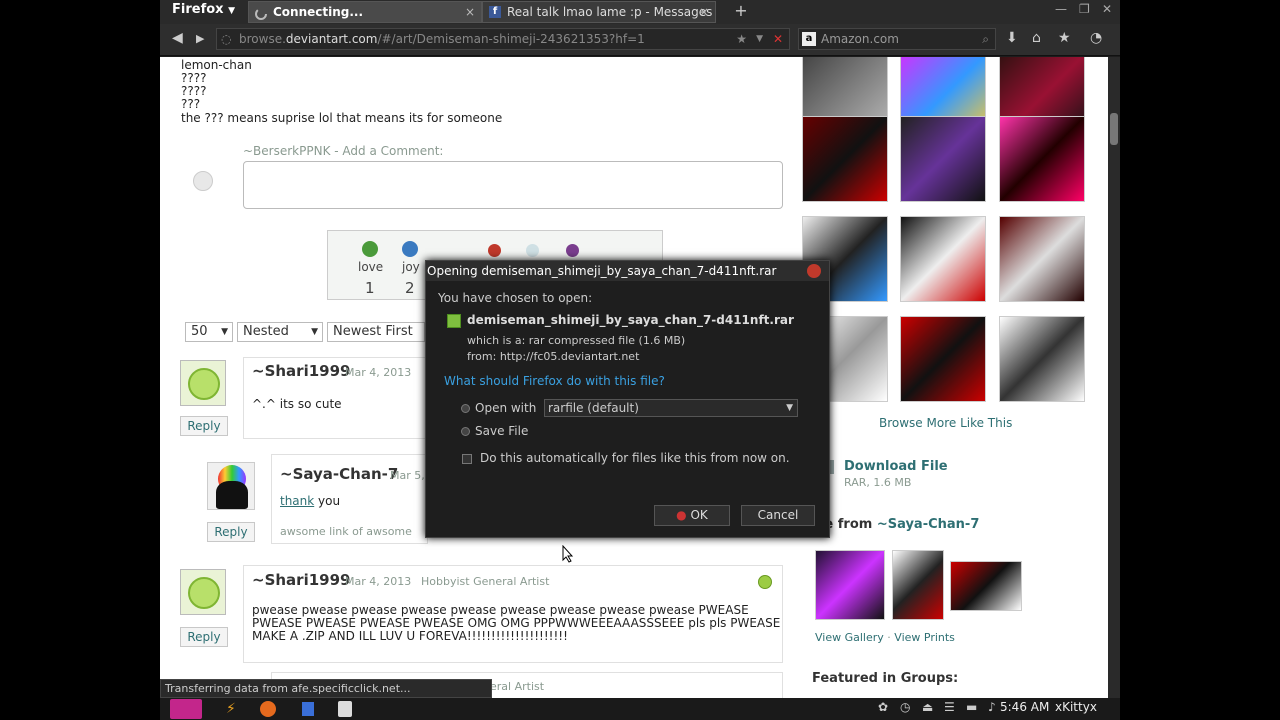 The height and width of the screenshot is (720, 1280). What do you see at coordinates (924, 637) in the screenshot?
I see `view-prints-link: View Prints` at bounding box center [924, 637].